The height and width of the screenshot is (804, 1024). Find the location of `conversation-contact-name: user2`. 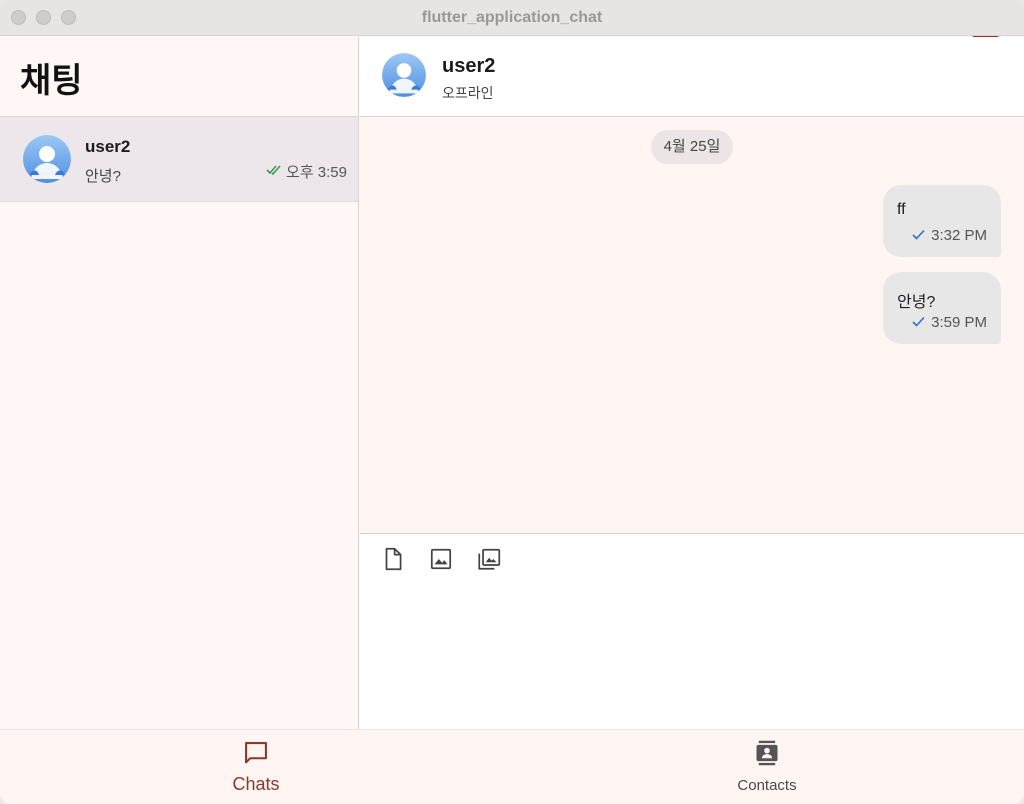

conversation-contact-name: user2 is located at coordinates (469, 66).